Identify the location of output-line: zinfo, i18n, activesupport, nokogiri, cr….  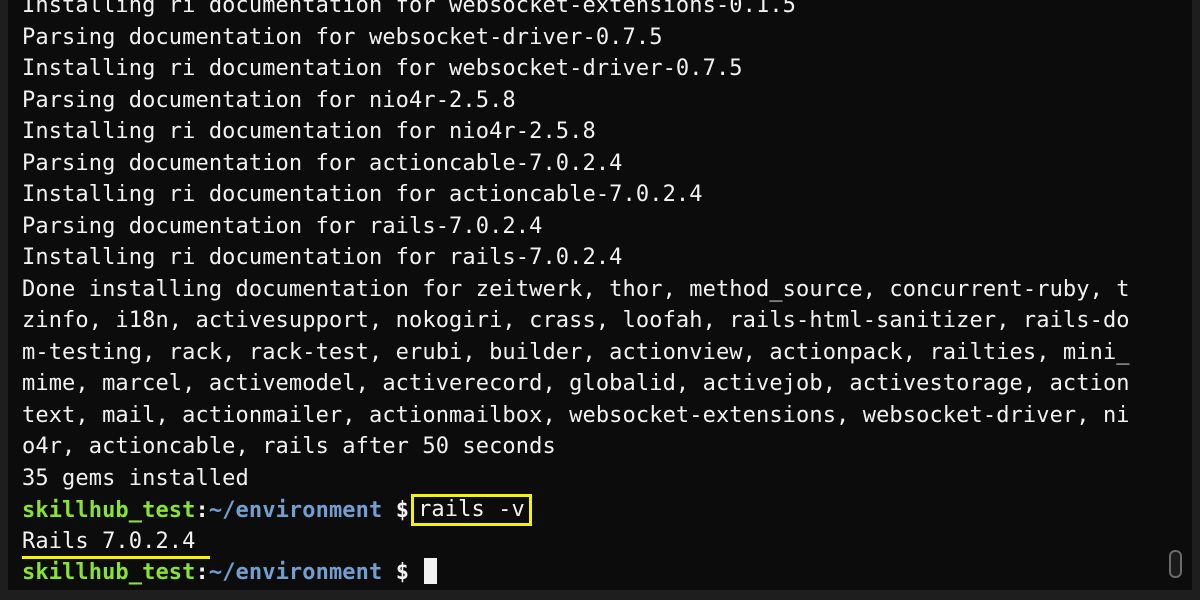
(576, 320).